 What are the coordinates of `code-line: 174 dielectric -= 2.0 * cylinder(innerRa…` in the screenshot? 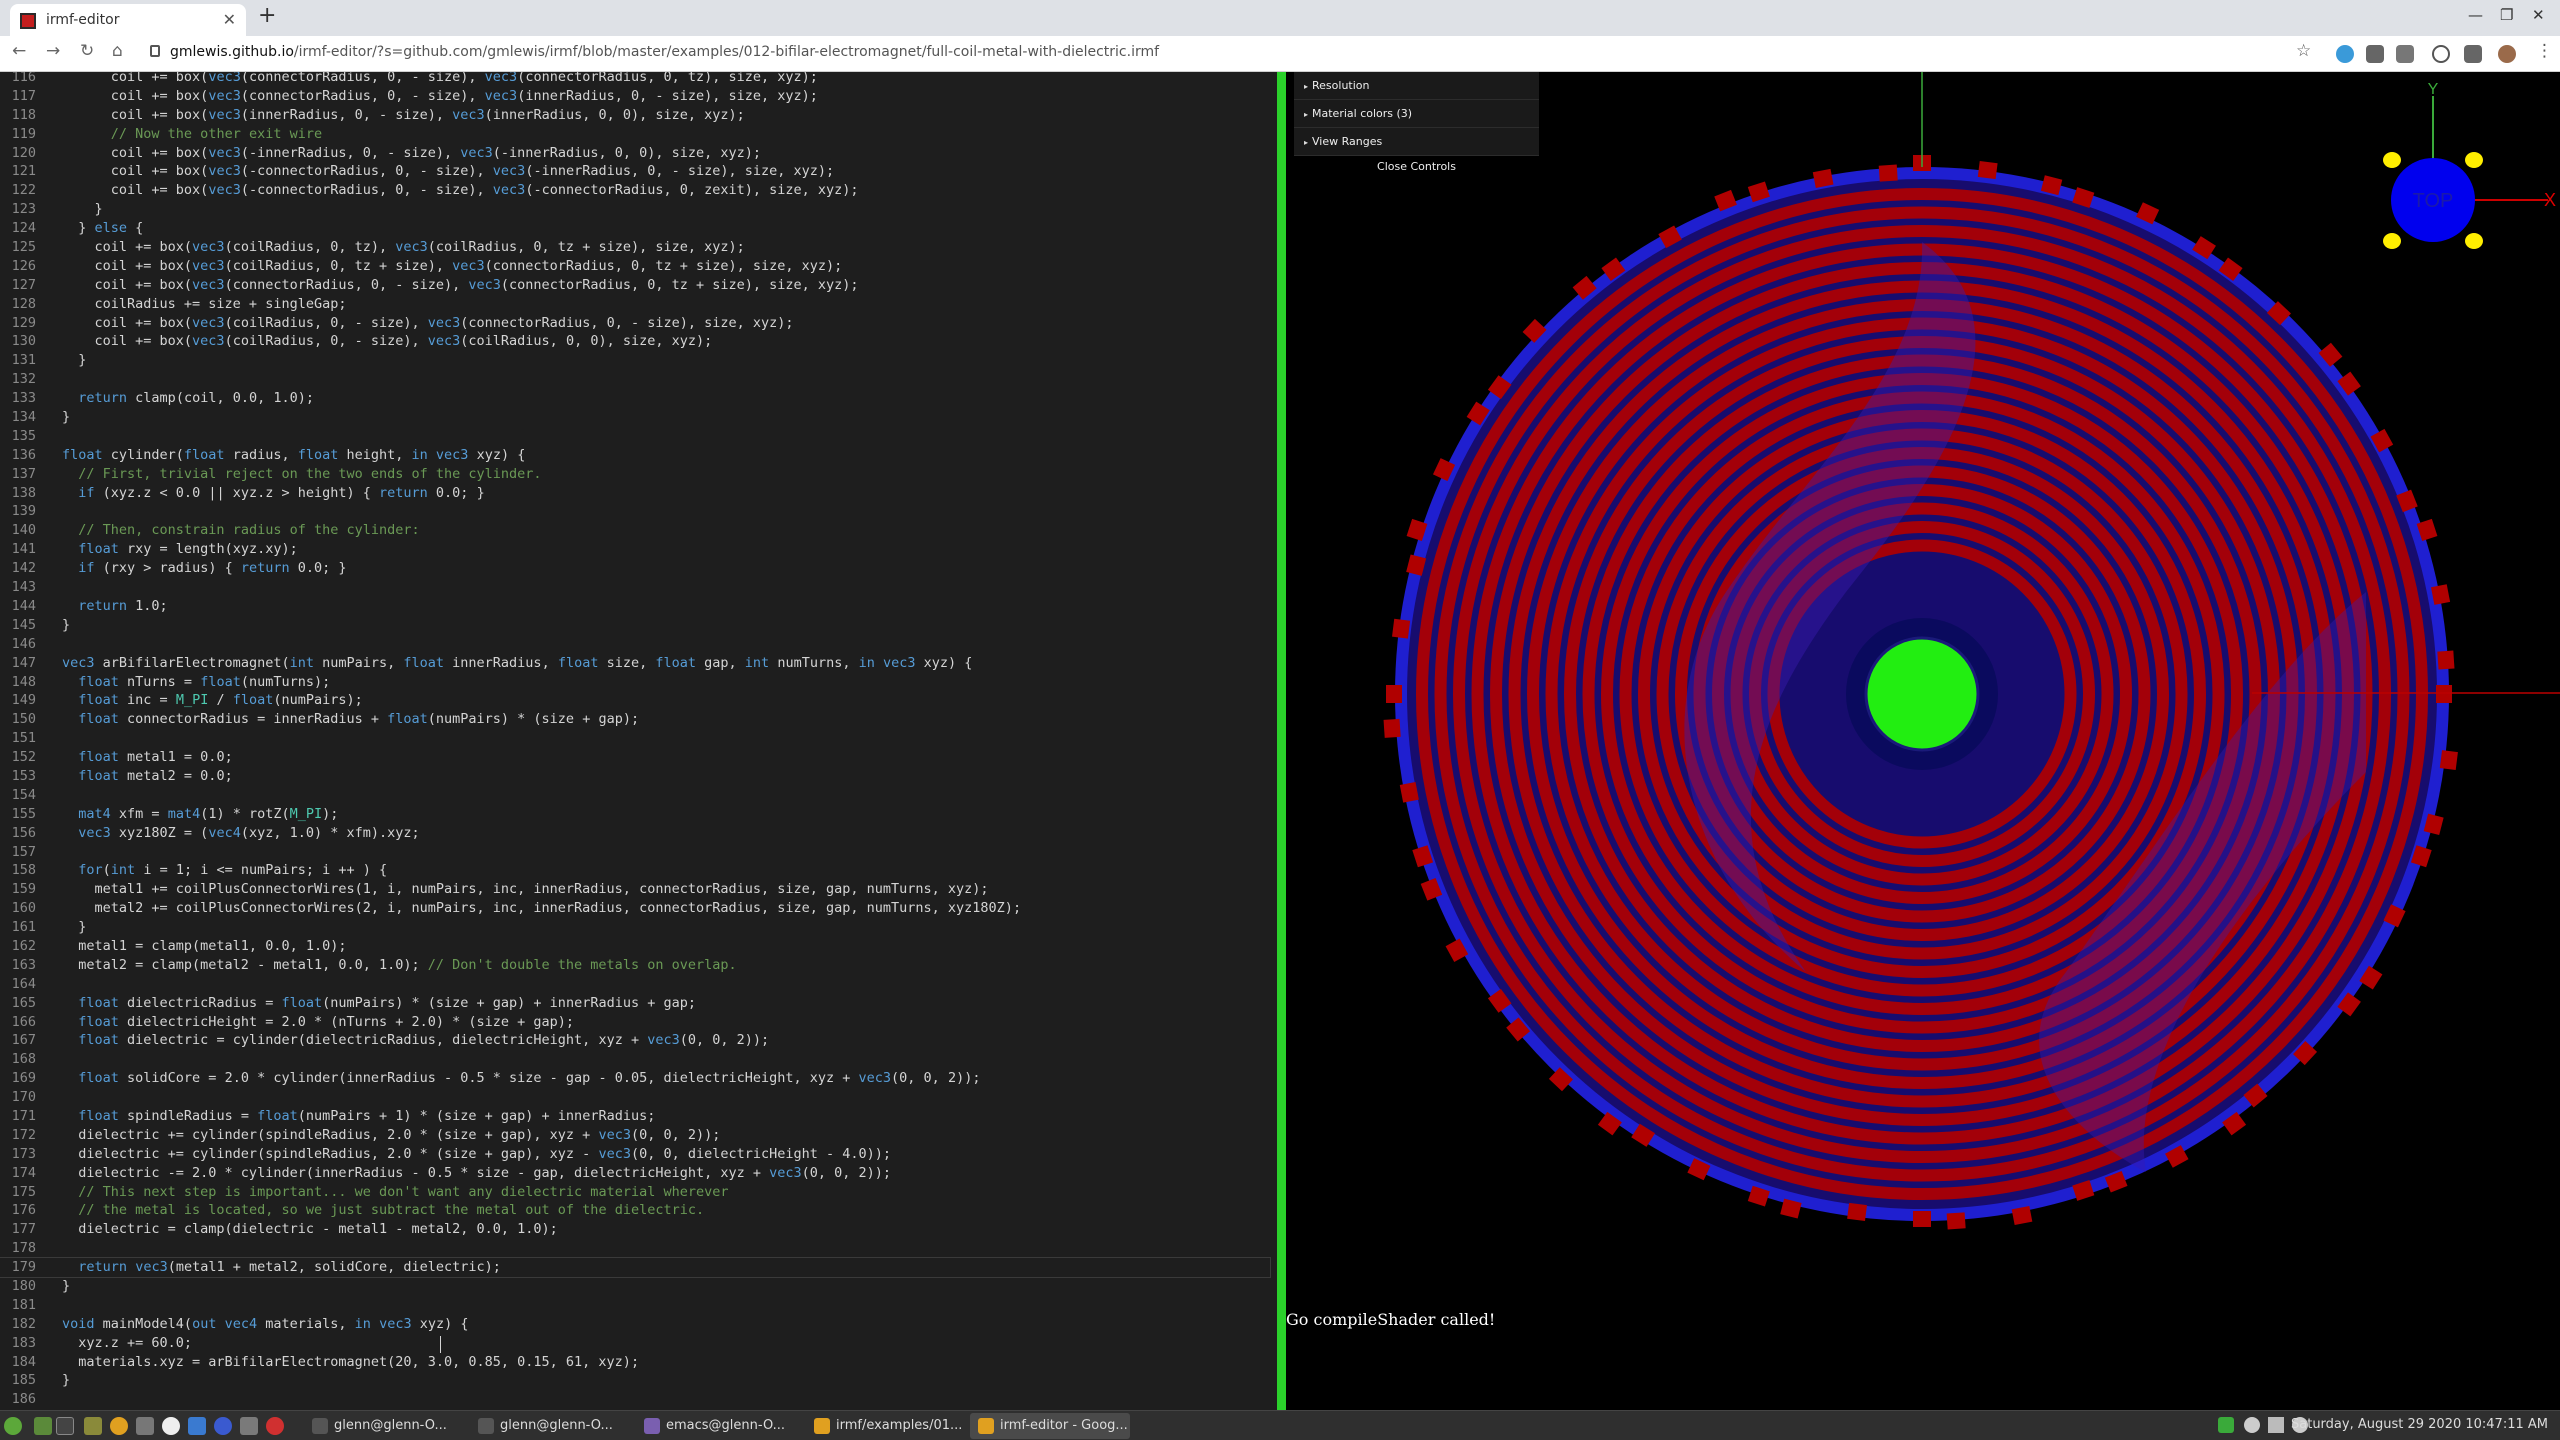 It's located at (635, 1173).